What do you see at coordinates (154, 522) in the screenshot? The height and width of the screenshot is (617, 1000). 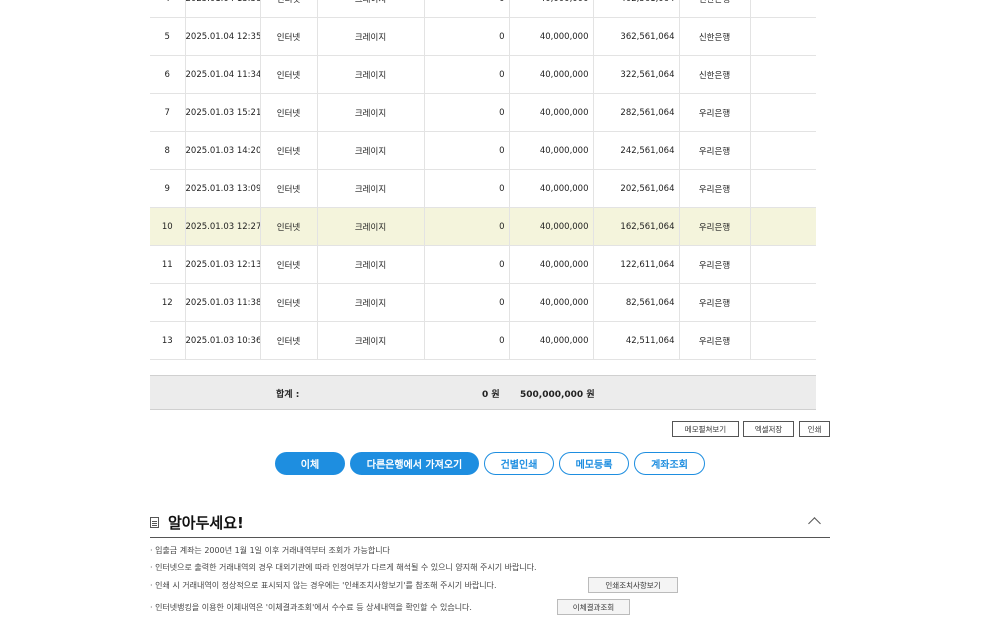 I see `document-icon` at bounding box center [154, 522].